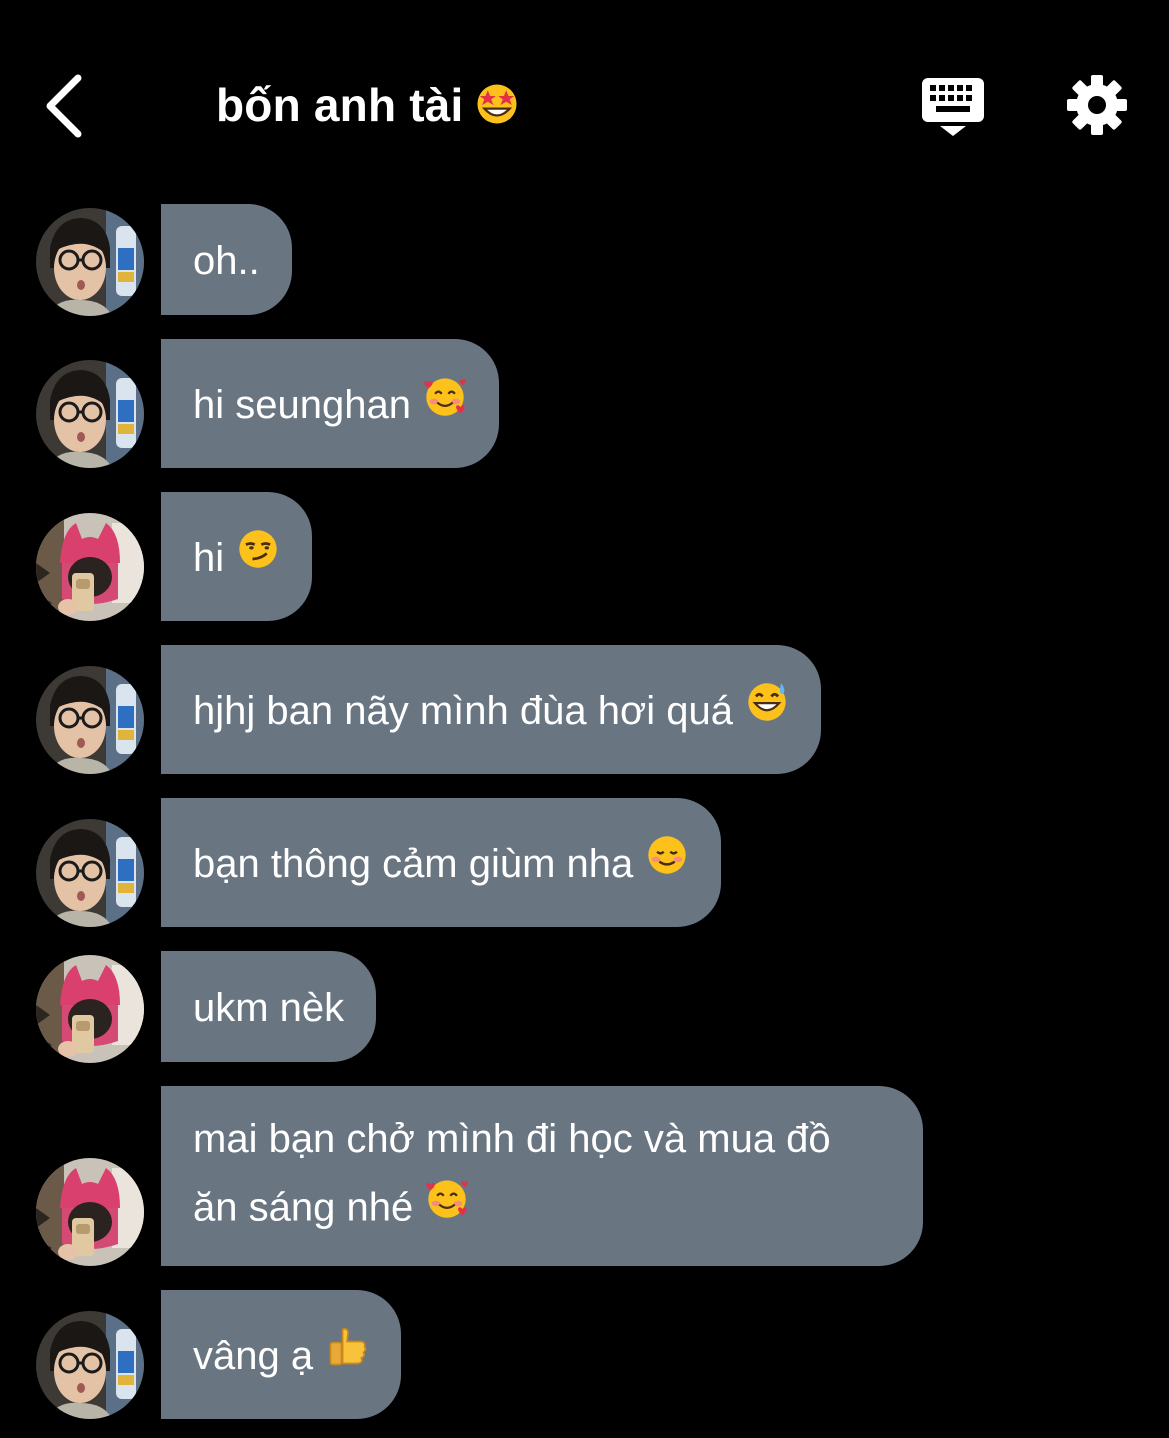 This screenshot has width=1169, height=1438. Describe the element at coordinates (512, 1139) in the screenshot. I see `message-text-line: mai bạn chở mình đi học và mua đồ` at that location.